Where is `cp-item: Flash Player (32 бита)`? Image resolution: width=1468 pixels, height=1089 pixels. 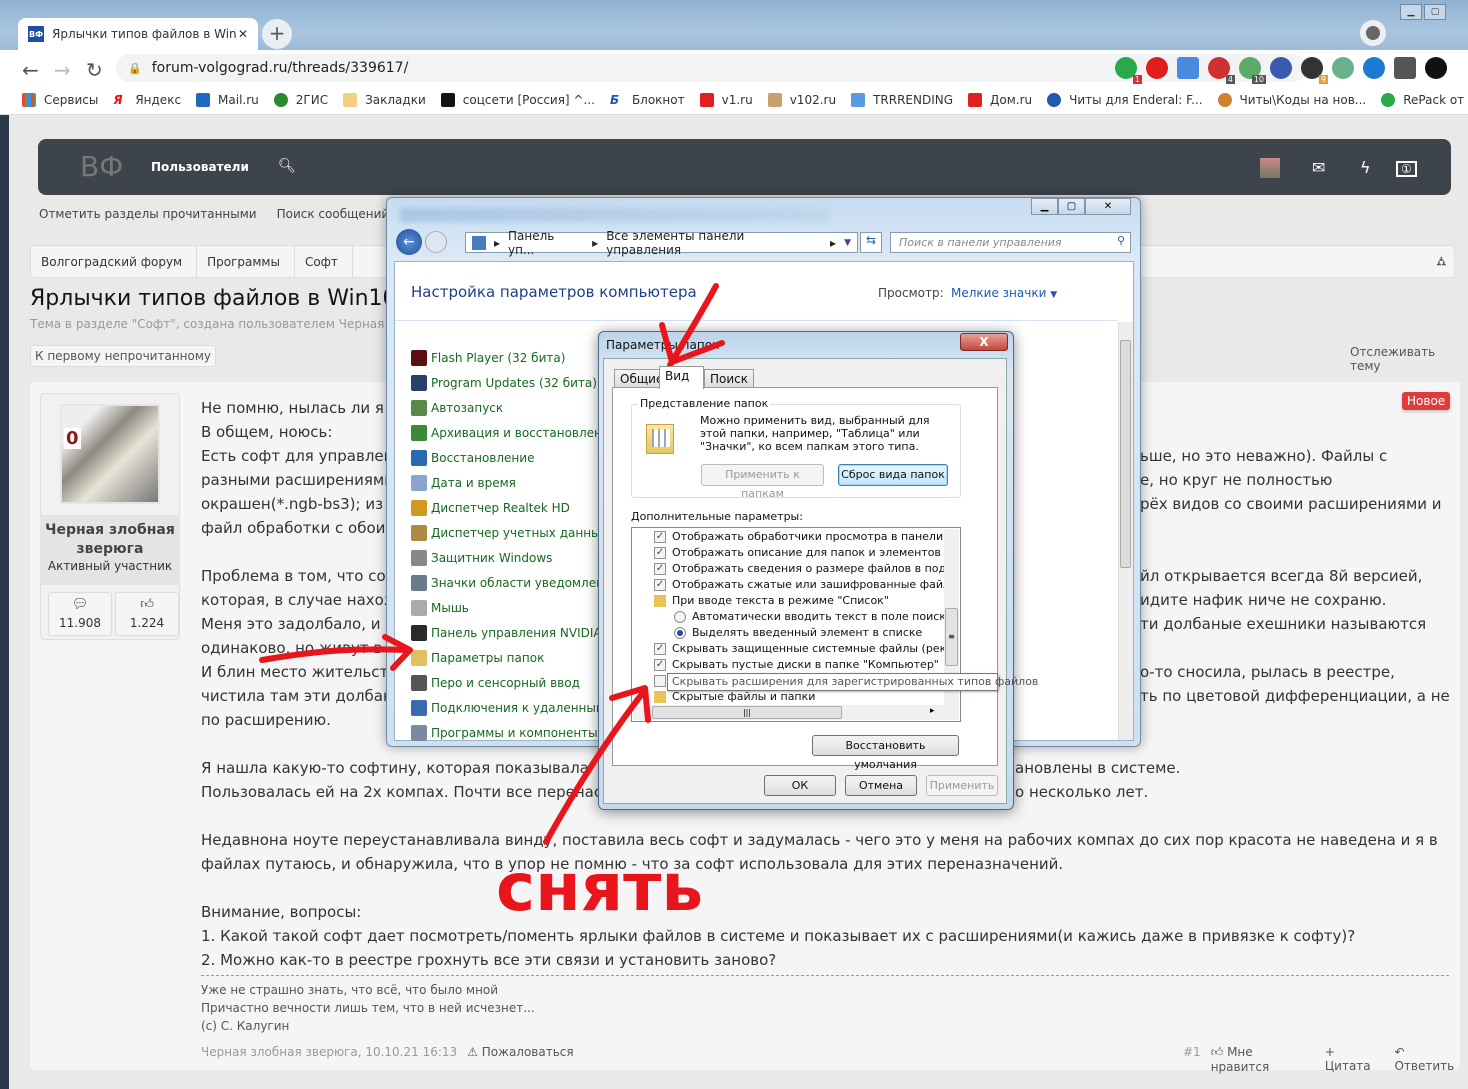
cp-item: Flash Player (32 бита) is located at coordinates (488, 358).